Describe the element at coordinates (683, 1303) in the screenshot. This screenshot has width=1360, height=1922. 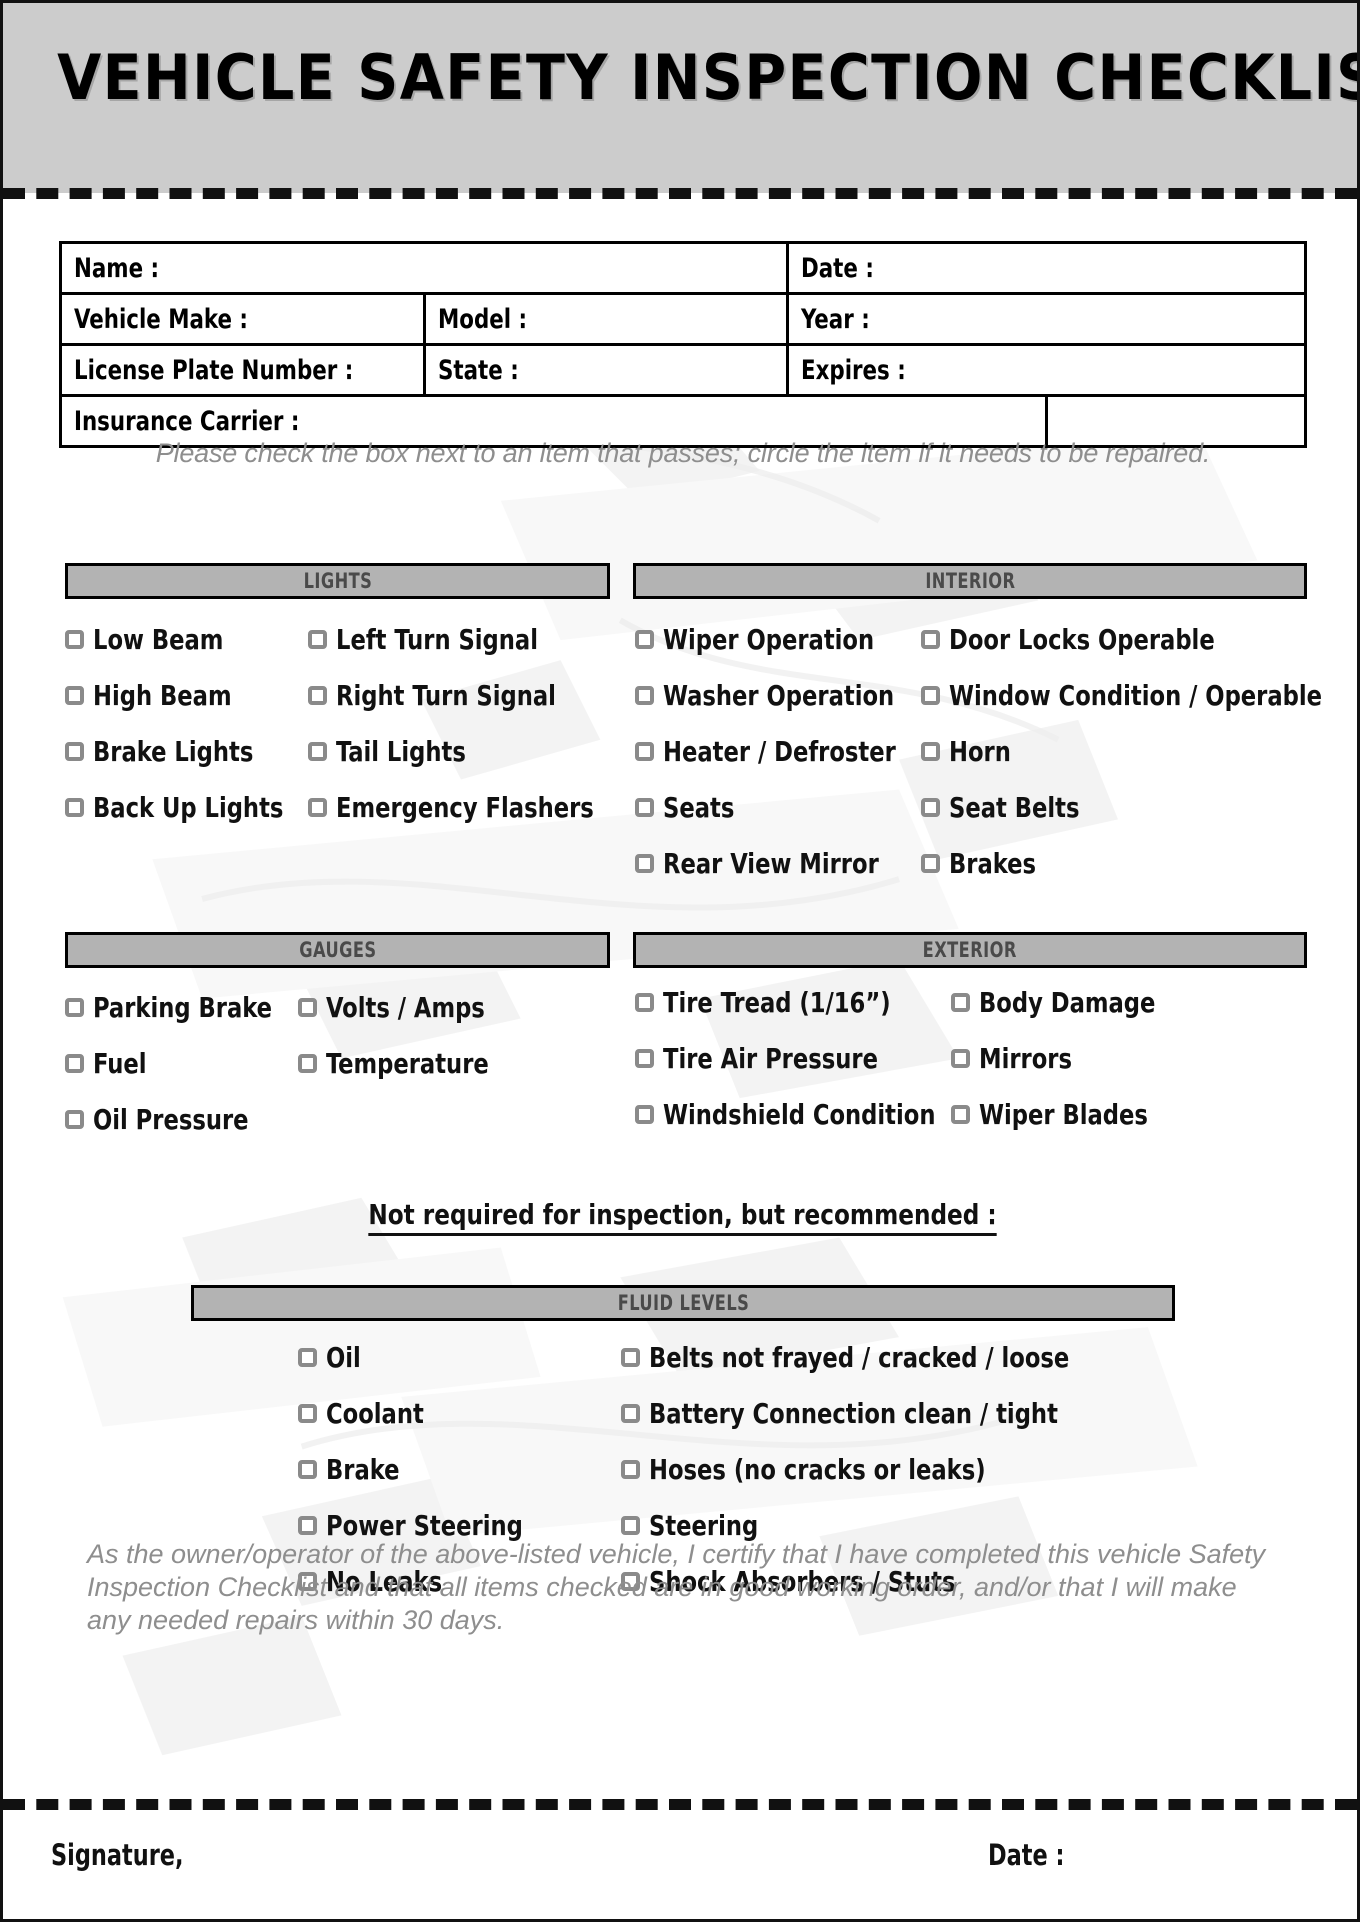
I see `section-header-fluid-levels: FLUID LEVELS` at that location.